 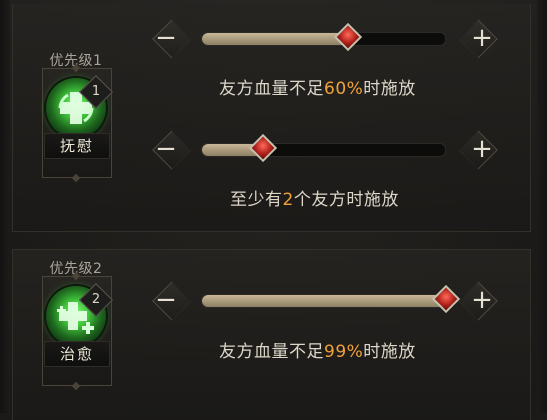 I want to click on skill-name: 治愈, so click(x=77, y=354).